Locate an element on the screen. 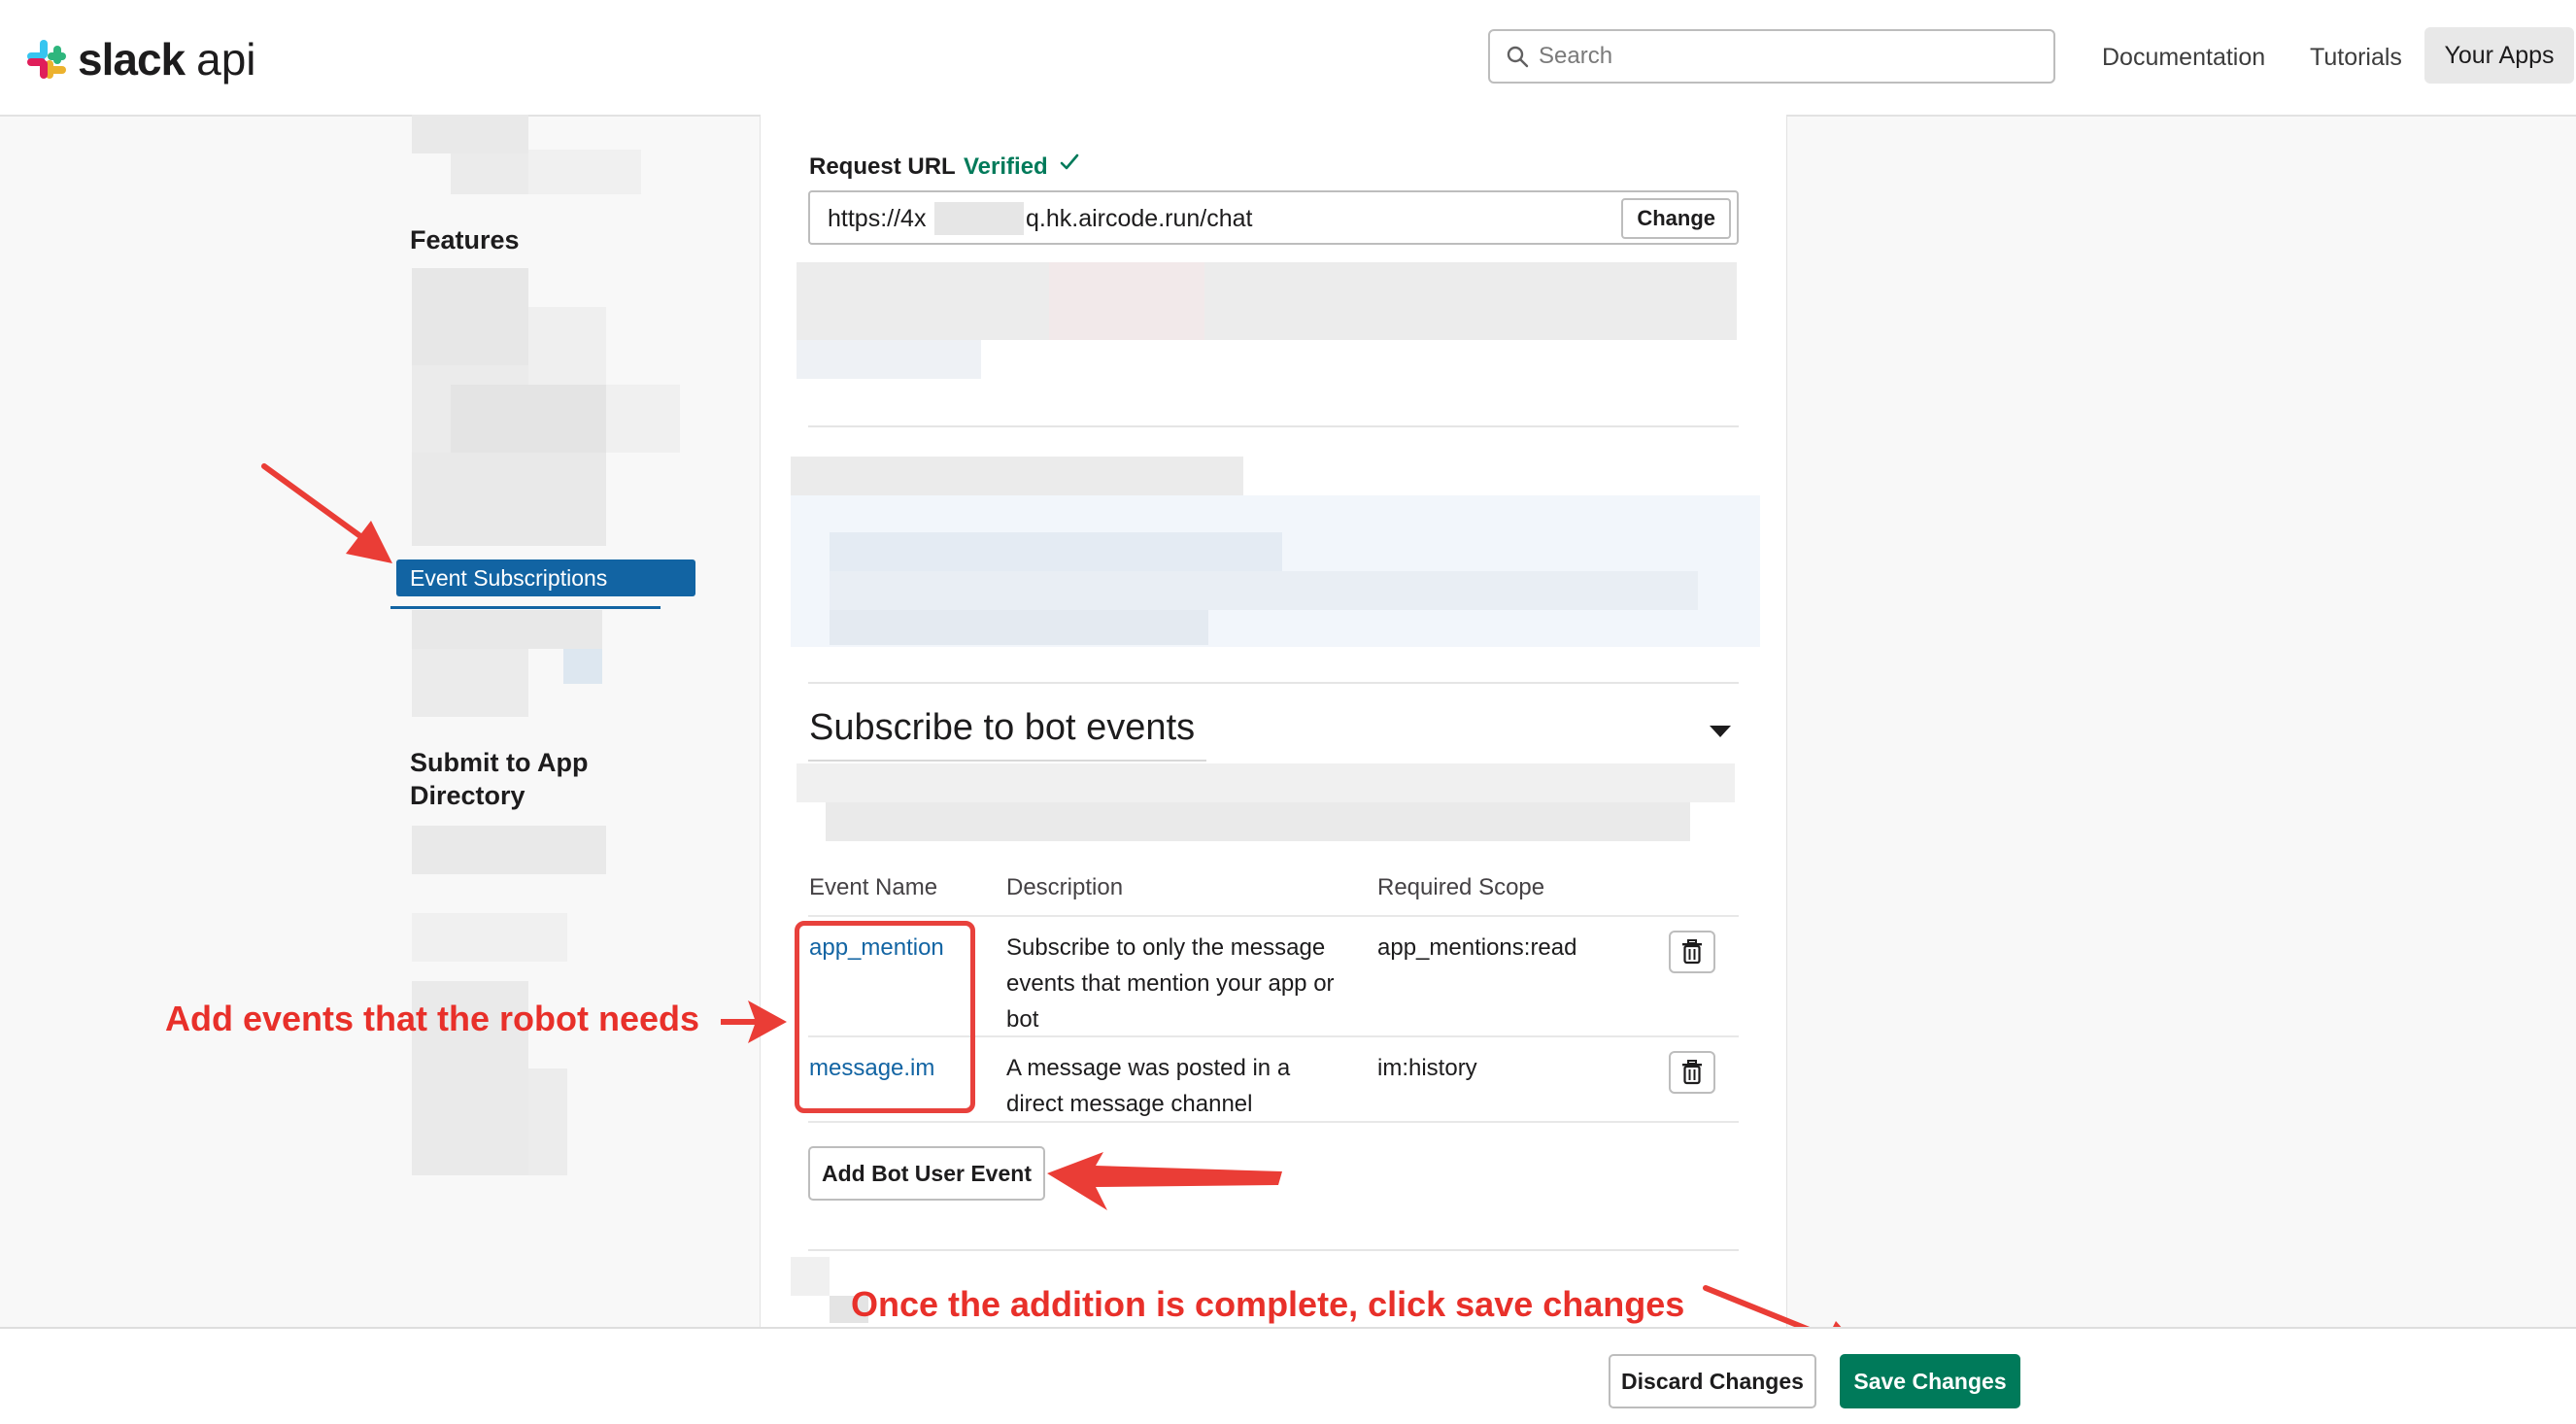 The width and height of the screenshot is (2576, 1424). nav-tutorials: Tutorials is located at coordinates (2356, 58).